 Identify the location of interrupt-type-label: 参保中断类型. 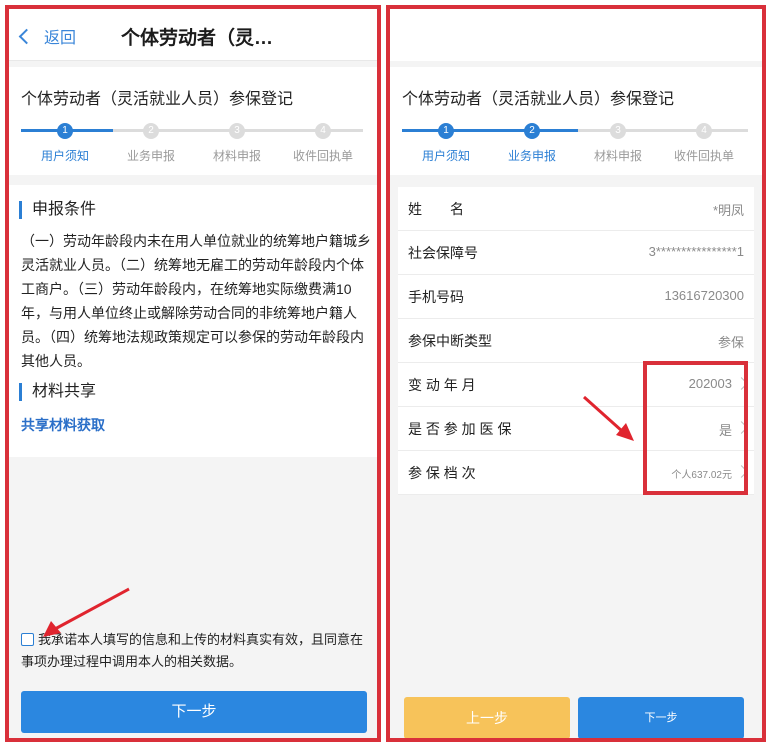
(450, 341).